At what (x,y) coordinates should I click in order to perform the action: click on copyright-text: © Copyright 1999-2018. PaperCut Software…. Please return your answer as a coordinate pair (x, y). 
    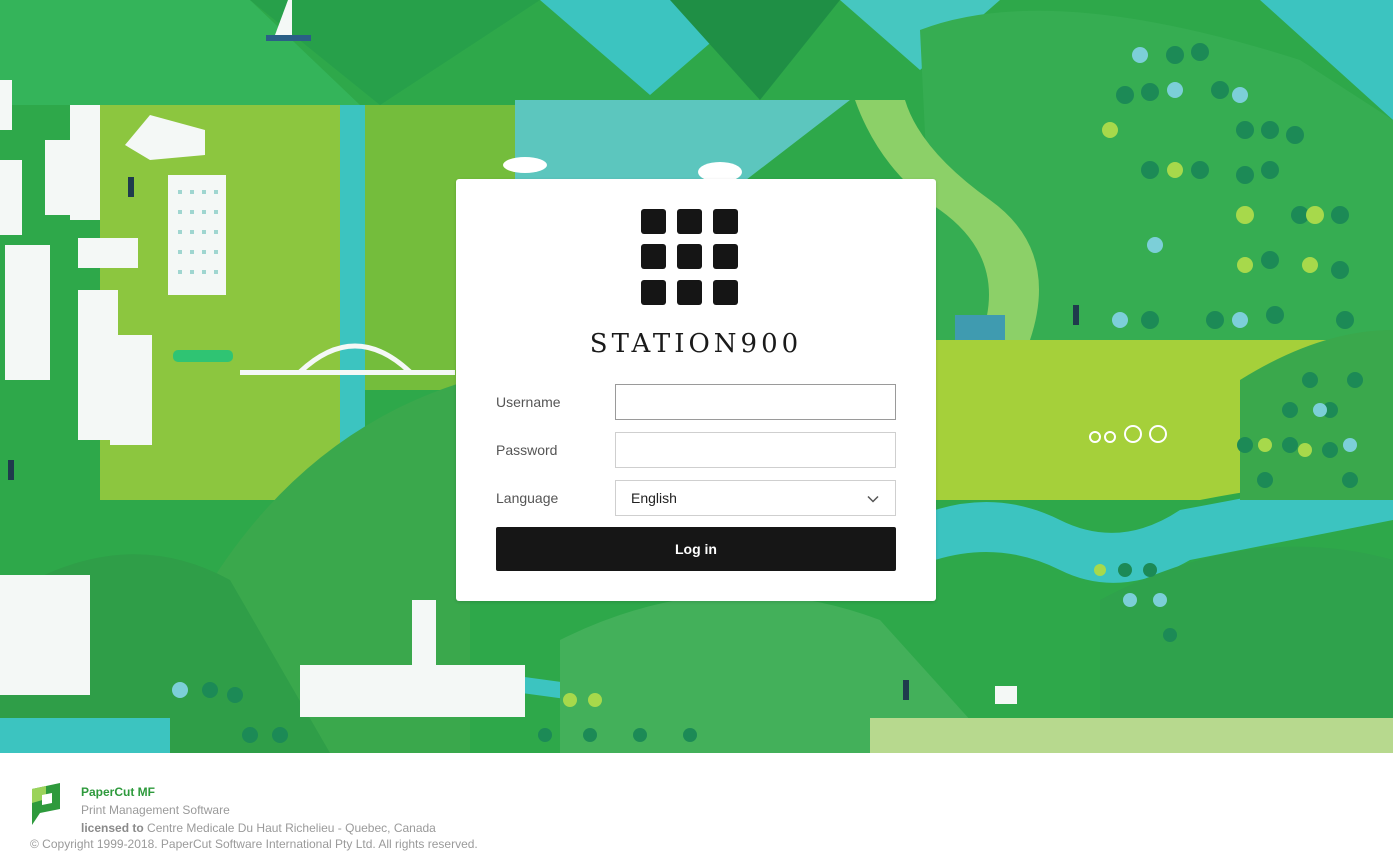
    Looking at the image, I should click on (254, 844).